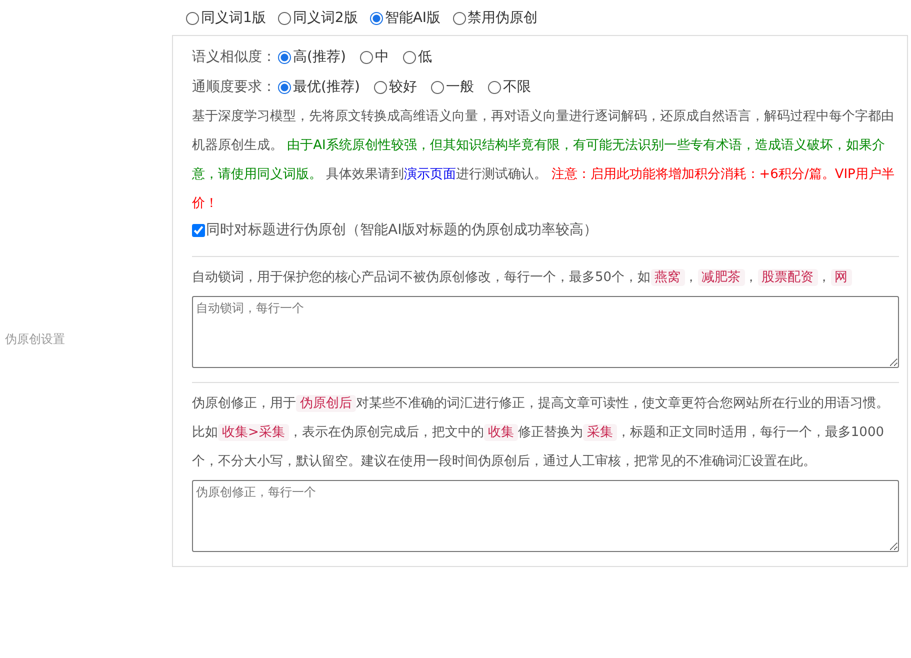 The image size is (911, 658). What do you see at coordinates (405, 18) in the screenshot?
I see `radio-option: 智能AI版` at bounding box center [405, 18].